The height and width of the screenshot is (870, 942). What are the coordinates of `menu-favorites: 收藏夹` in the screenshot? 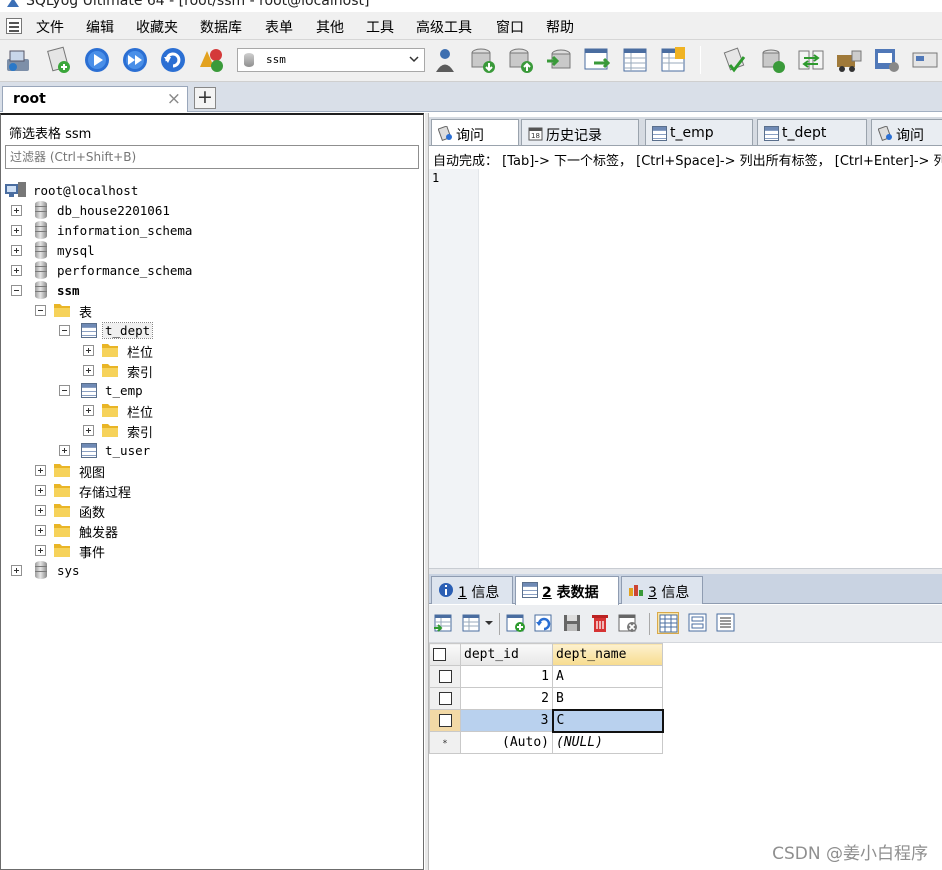 It's located at (157, 27).